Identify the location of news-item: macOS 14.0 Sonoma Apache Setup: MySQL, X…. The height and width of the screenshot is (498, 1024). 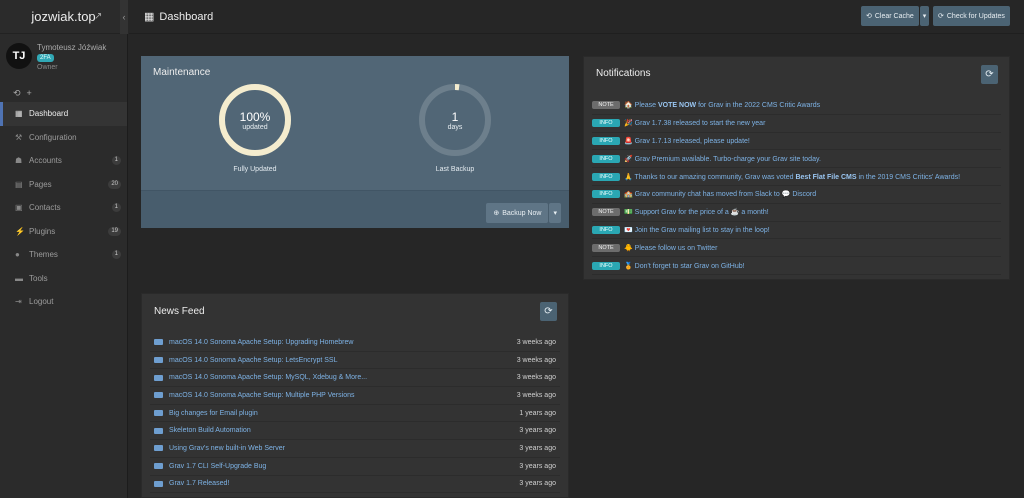
(355, 378).